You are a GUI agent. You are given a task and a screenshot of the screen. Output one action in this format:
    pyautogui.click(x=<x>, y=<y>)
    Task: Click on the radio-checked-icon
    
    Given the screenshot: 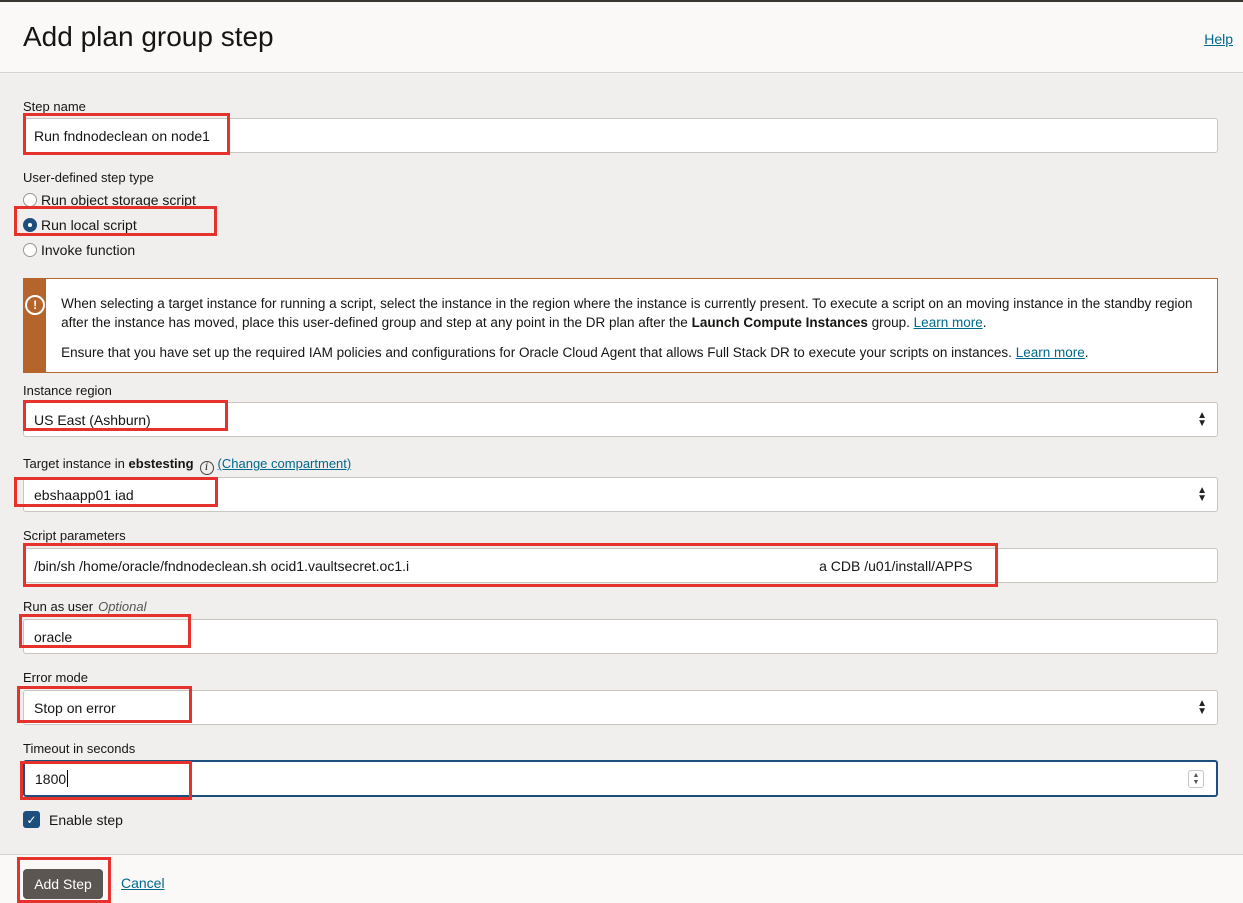 What is the action you would take?
    pyautogui.click(x=30, y=225)
    